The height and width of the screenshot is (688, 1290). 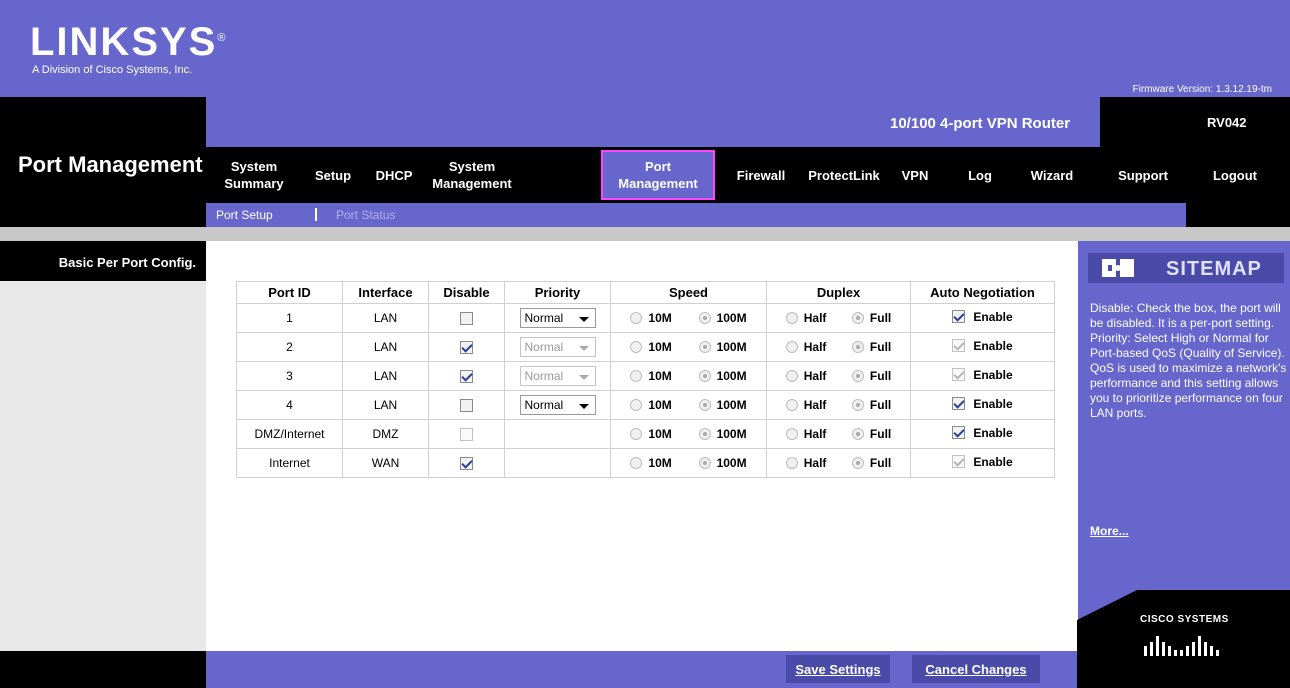 I want to click on nav-port-management: Port Management, so click(x=658, y=175).